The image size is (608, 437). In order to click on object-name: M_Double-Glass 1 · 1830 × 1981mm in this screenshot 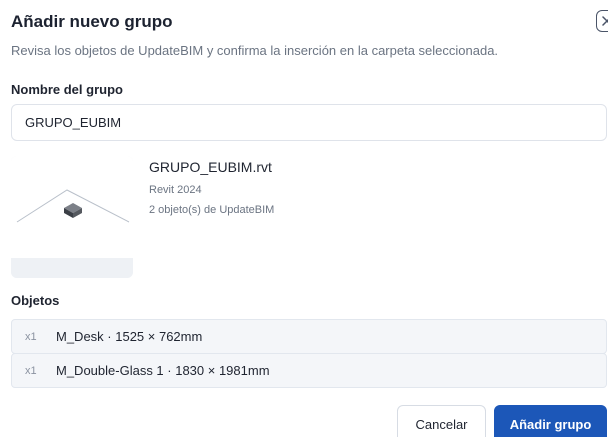, I will do `click(163, 370)`.